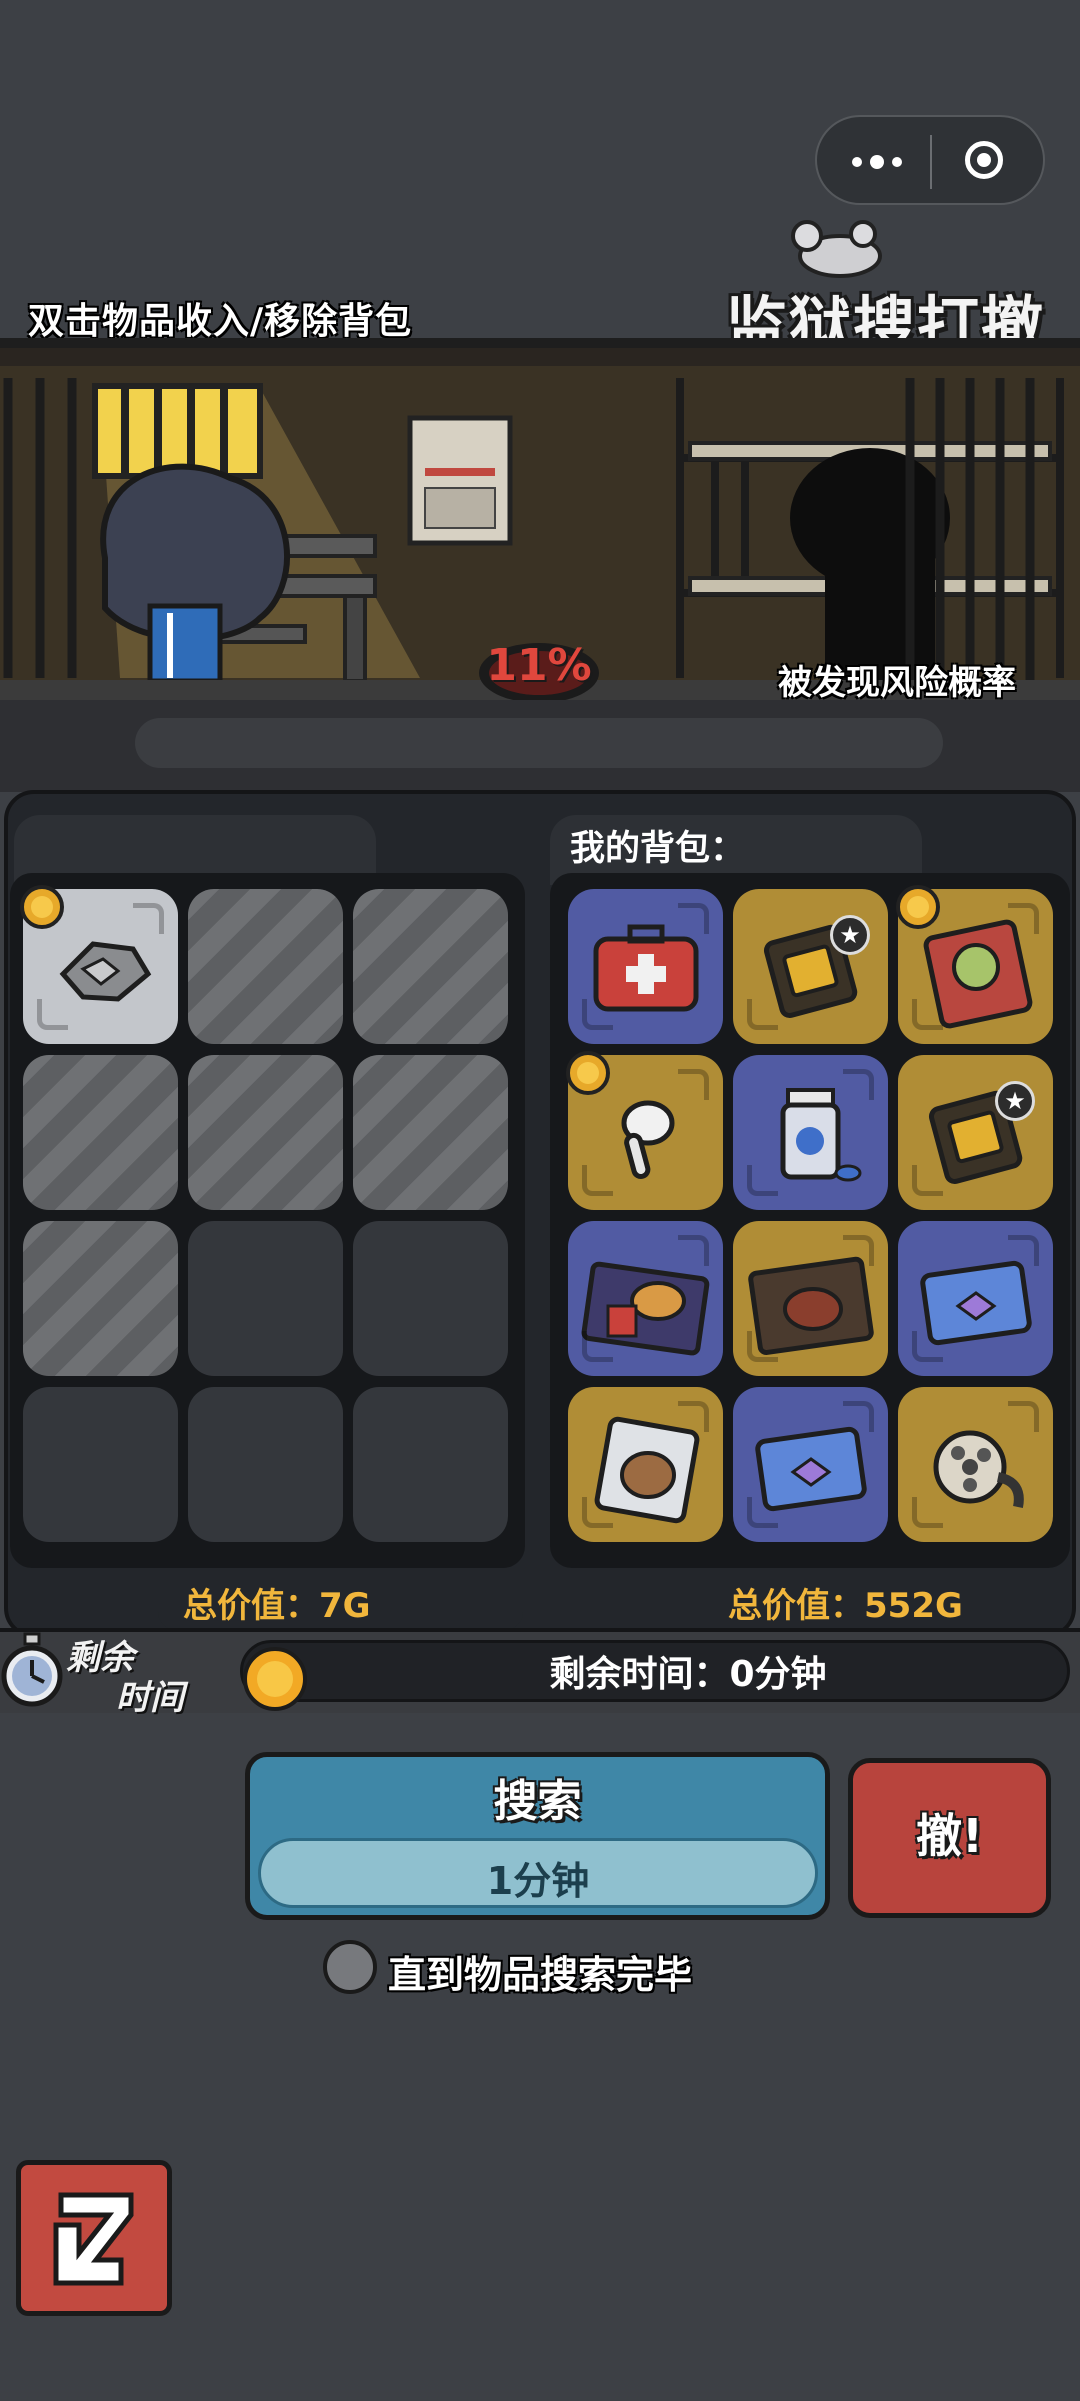 This screenshot has width=1080, height=2401. I want to click on backpack-slot-gold-card, so click(810, 966).